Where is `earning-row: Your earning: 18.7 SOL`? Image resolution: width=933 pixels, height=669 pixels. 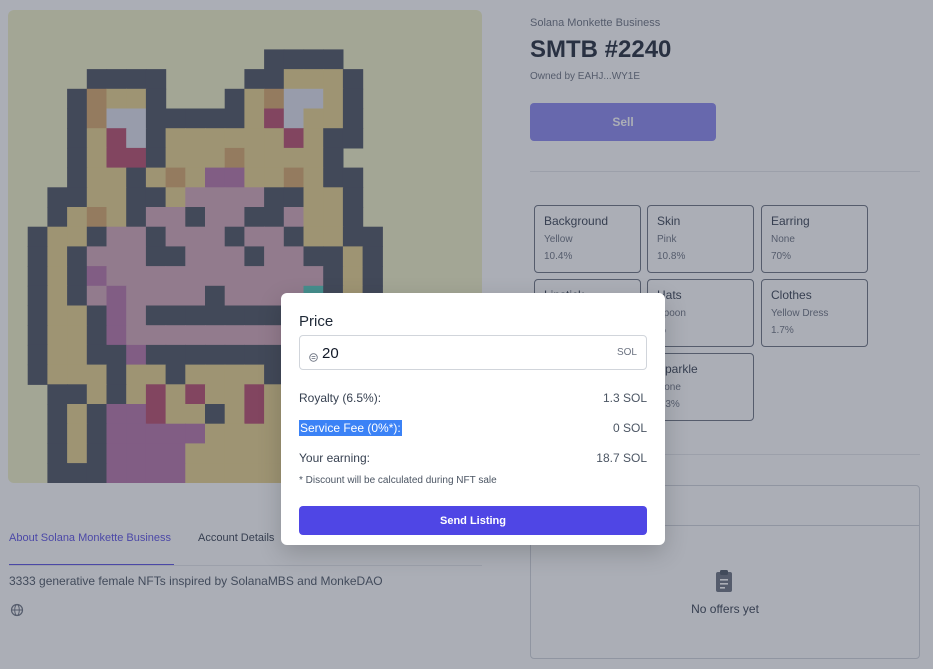 earning-row: Your earning: 18.7 SOL is located at coordinates (473, 458).